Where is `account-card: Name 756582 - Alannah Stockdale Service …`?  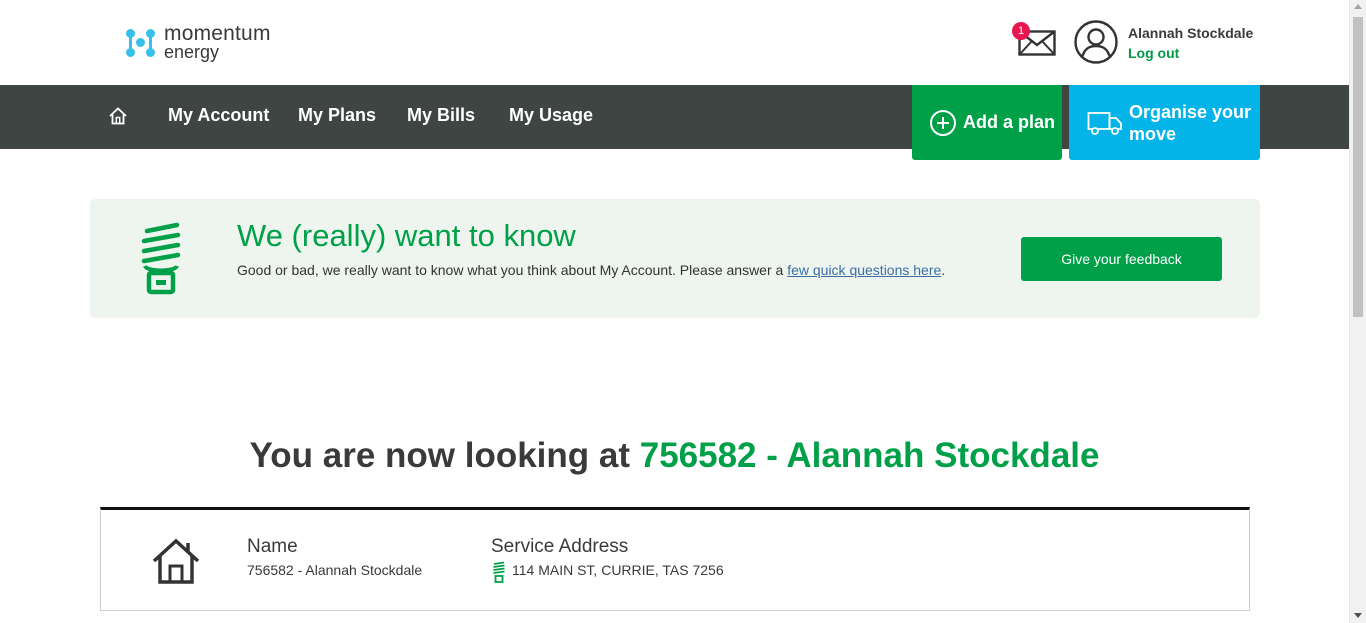 account-card: Name 756582 - Alannah Stockdale Service … is located at coordinates (675, 559).